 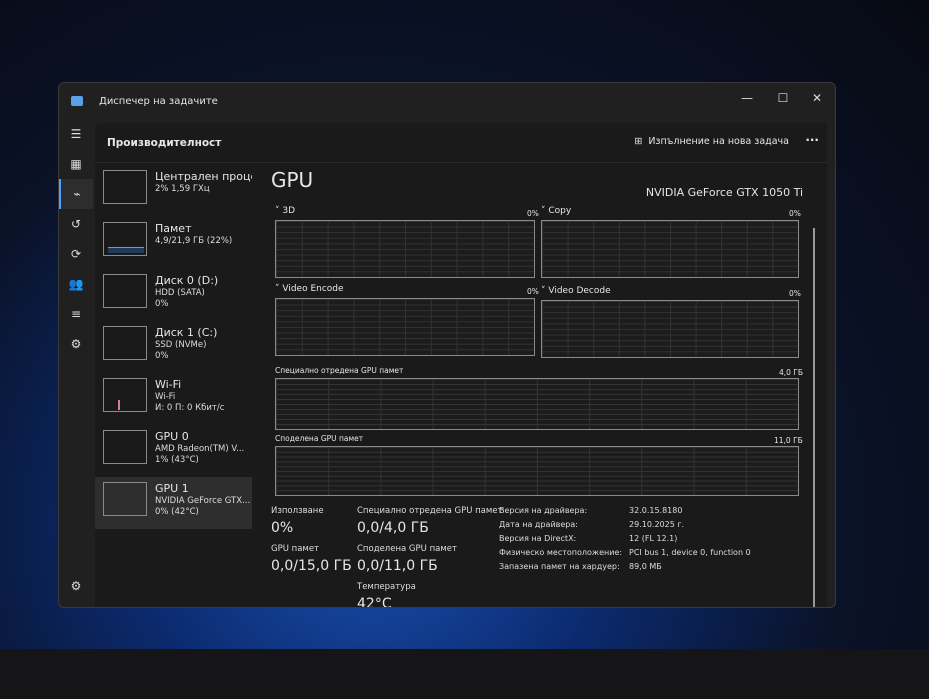 I want to click on graph-video-decode-label: ˅ Video Decode, so click(x=576, y=291).